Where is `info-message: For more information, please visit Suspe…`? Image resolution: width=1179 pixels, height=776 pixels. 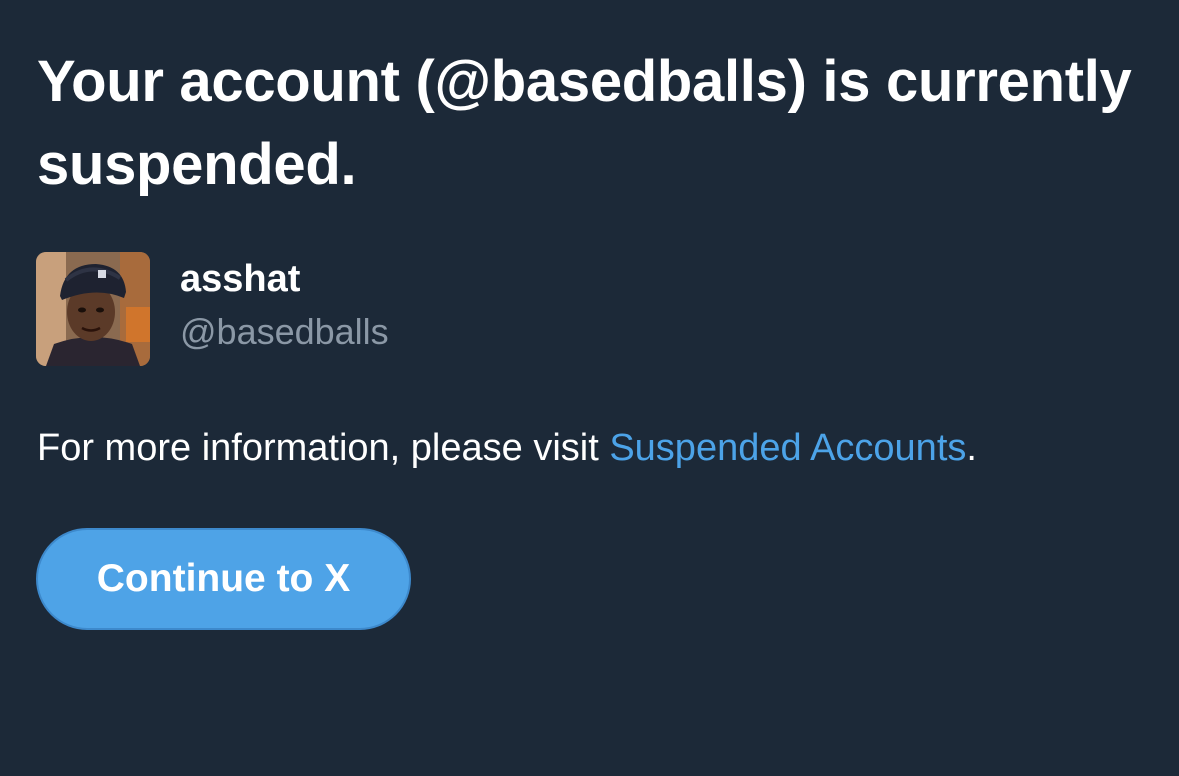 info-message: For more information, please visit Suspe… is located at coordinates (507, 448).